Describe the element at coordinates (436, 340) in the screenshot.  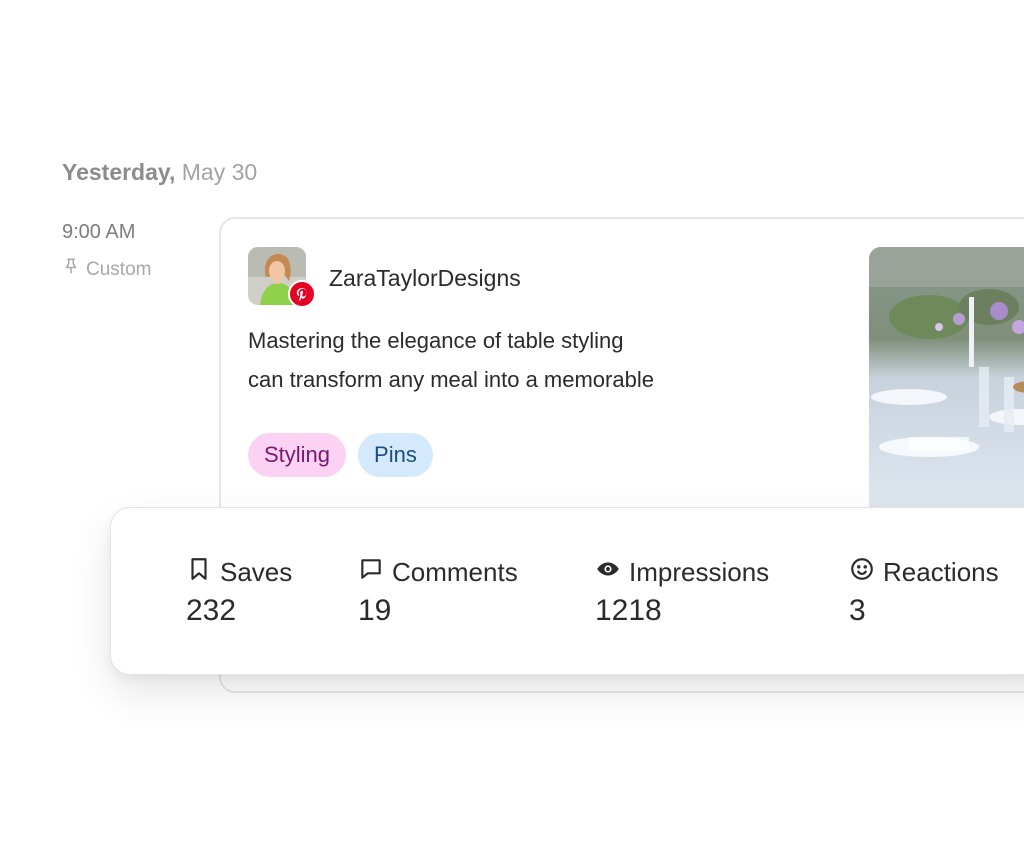
I see `post-text-line: Mastering the elegance of table styling` at that location.